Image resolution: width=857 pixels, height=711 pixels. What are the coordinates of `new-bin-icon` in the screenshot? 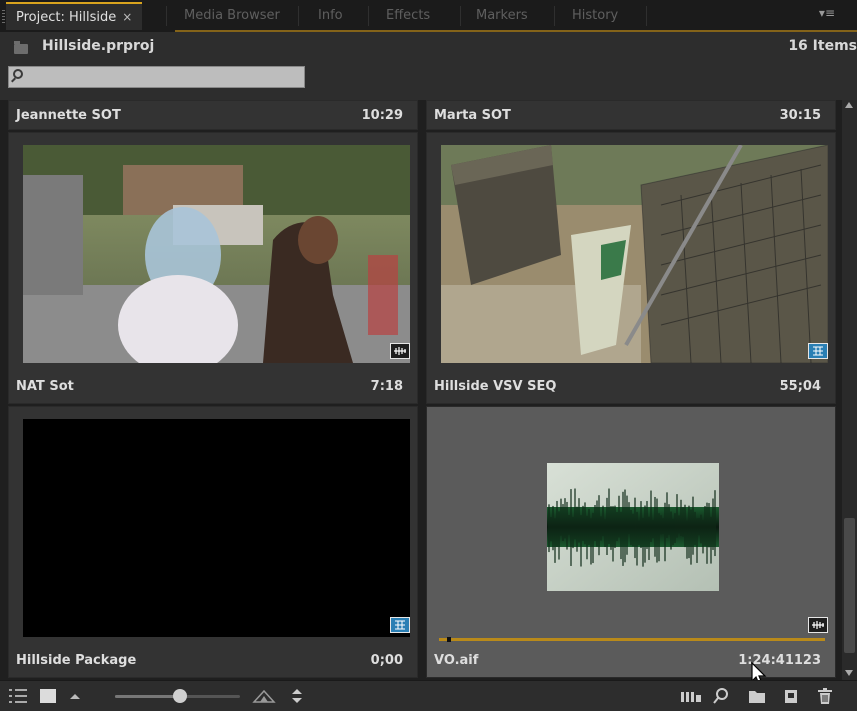 It's located at (757, 696).